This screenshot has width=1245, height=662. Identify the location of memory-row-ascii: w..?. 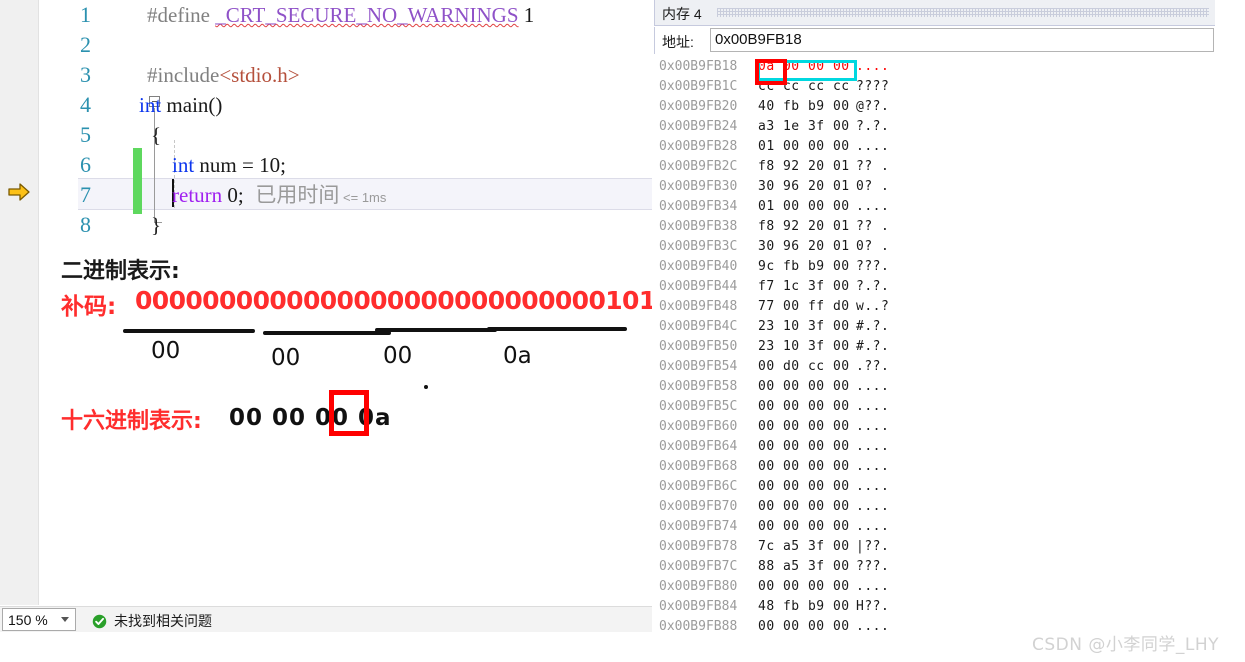
(873, 306).